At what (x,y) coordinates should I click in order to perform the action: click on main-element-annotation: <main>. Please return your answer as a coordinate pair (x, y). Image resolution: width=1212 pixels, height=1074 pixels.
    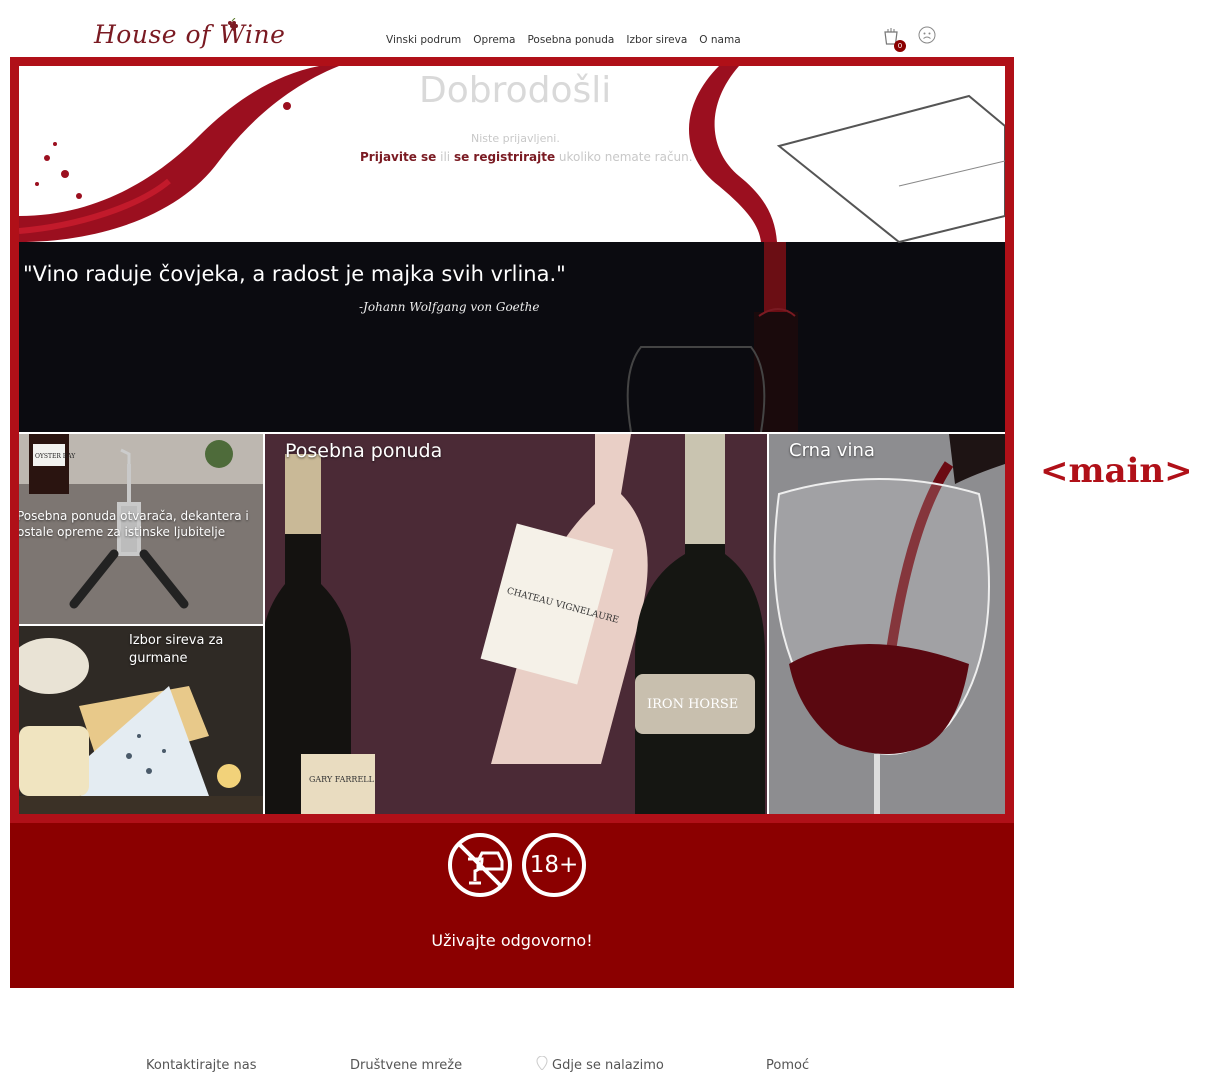
    Looking at the image, I should click on (1116, 471).